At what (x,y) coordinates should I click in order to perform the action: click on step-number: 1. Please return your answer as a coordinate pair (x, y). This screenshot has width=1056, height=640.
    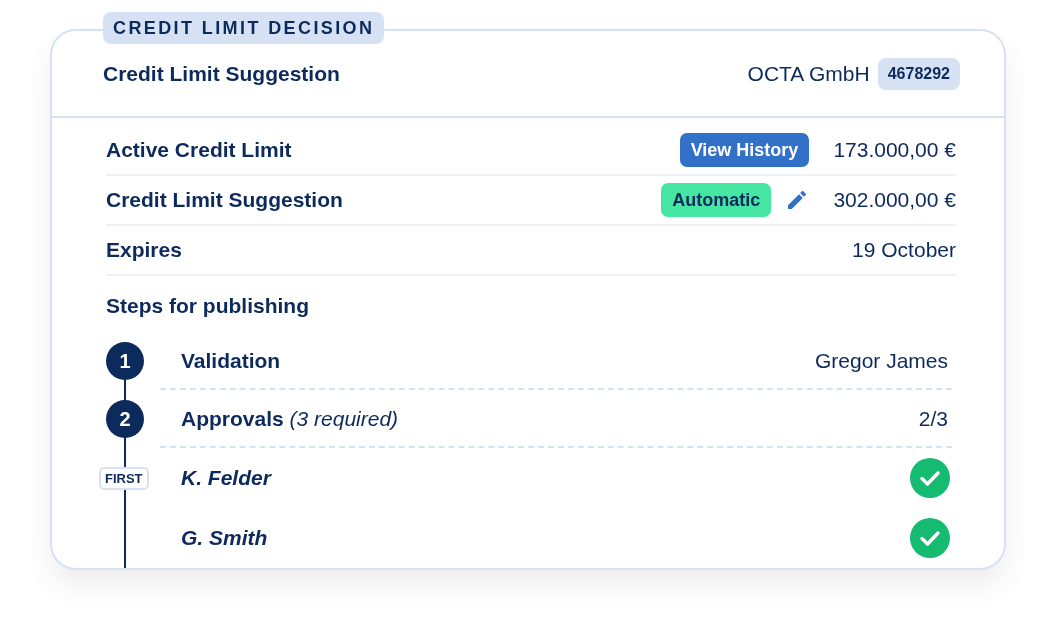
    Looking at the image, I should click on (125, 361).